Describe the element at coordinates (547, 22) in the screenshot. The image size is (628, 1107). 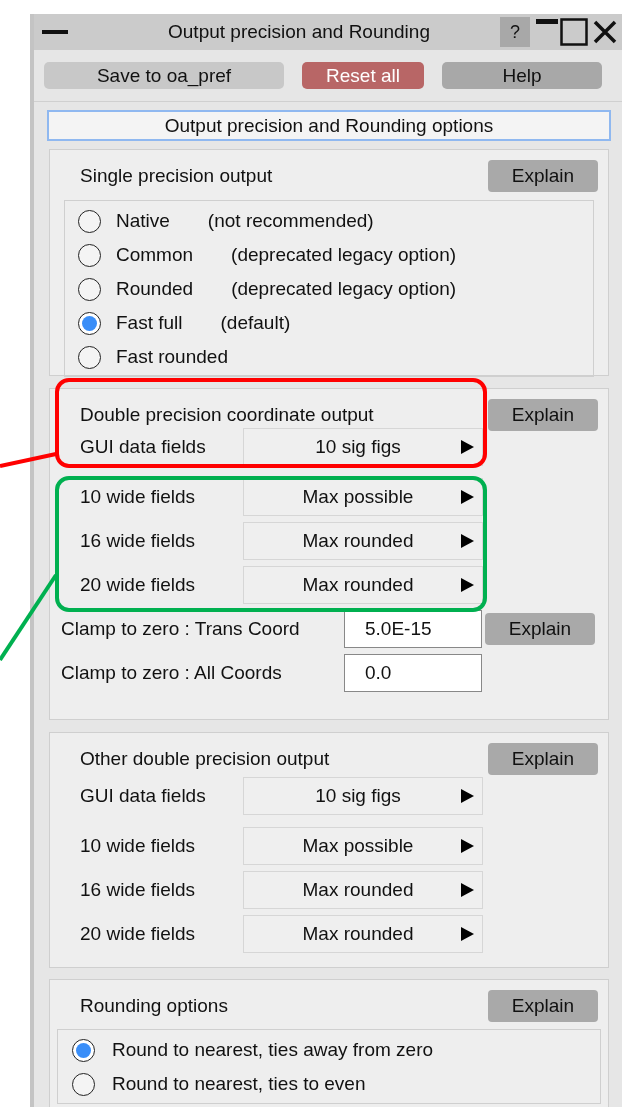
I see `minimize-icon` at that location.